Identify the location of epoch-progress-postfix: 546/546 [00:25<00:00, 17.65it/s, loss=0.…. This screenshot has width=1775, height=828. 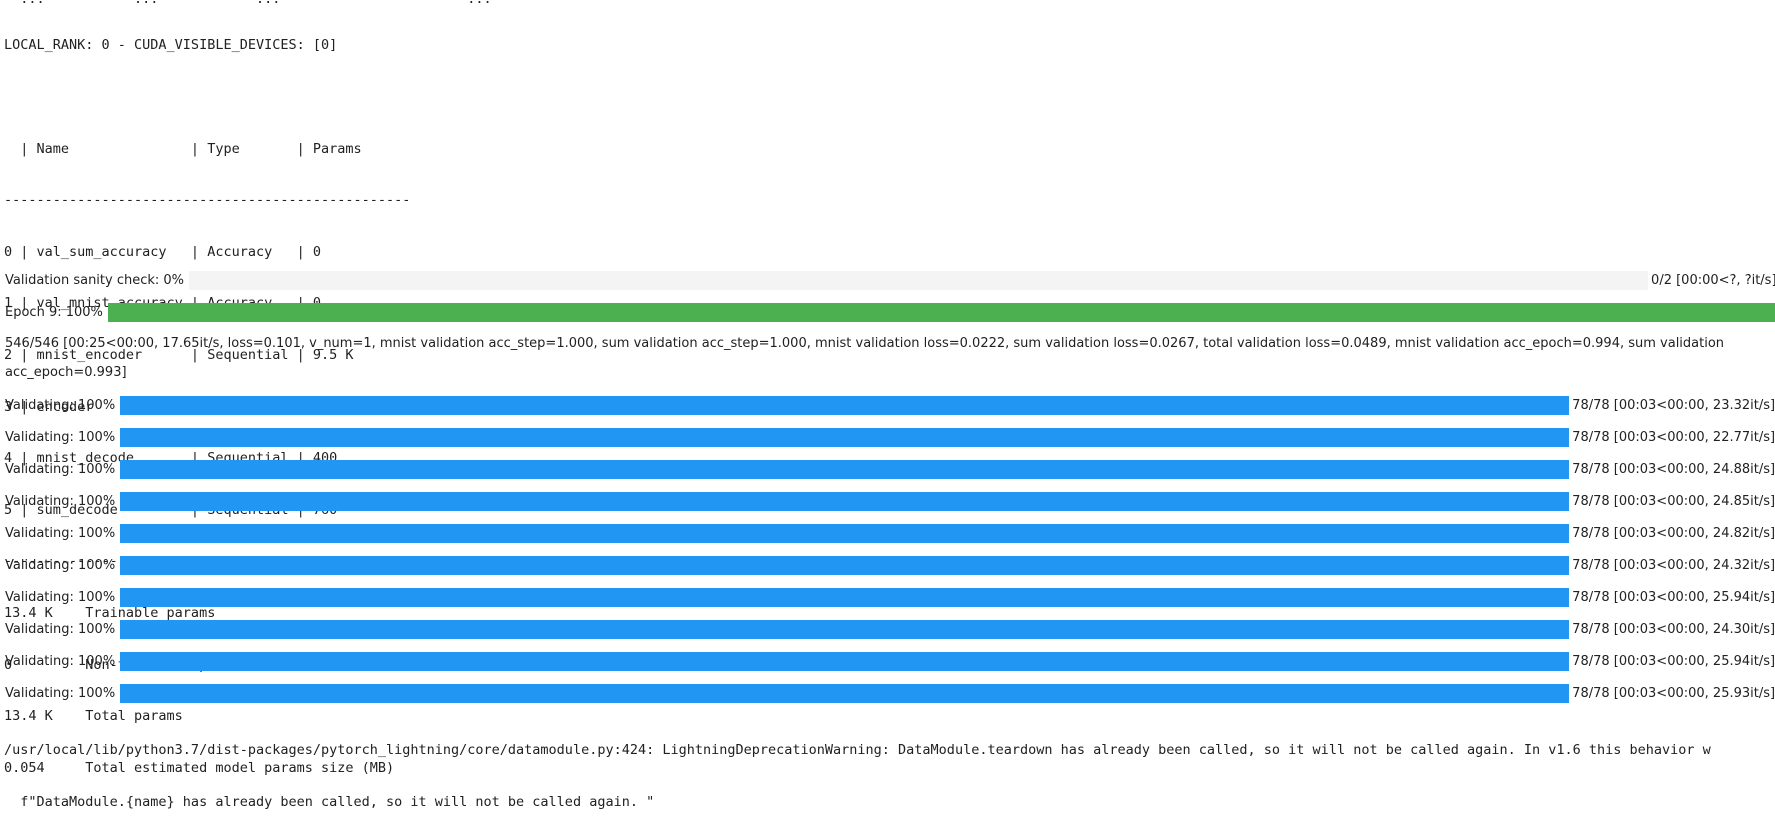
(865, 358).